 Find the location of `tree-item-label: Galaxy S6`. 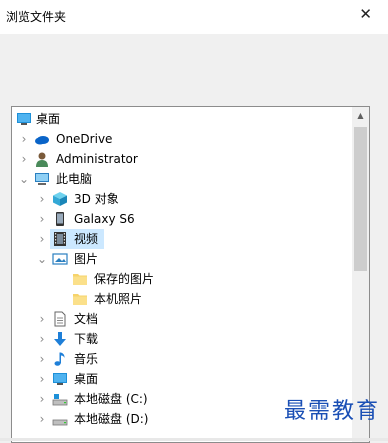

tree-item-label: Galaxy S6 is located at coordinates (104, 219).